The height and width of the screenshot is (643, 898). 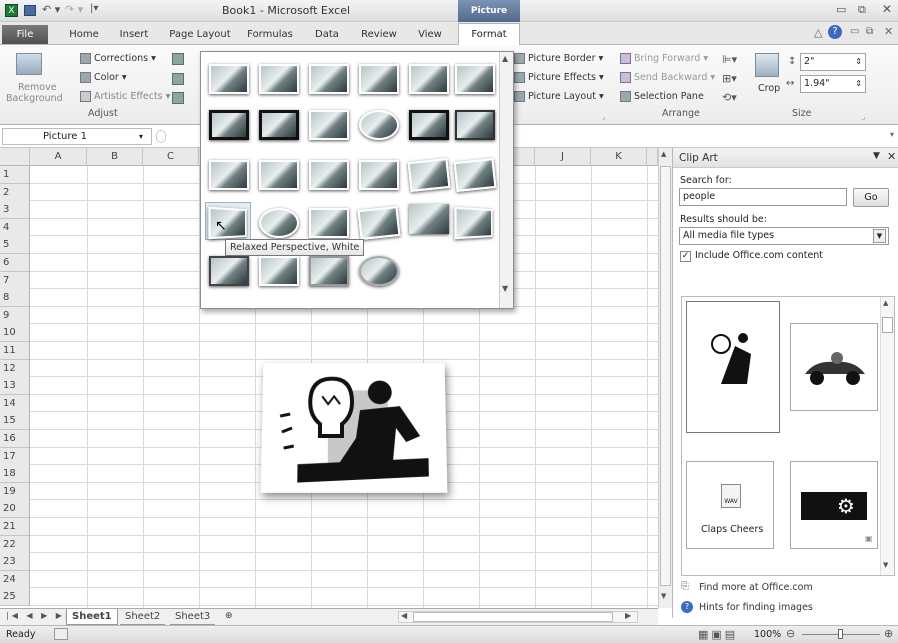 I want to click on select-all-corner, so click(x=15, y=157).